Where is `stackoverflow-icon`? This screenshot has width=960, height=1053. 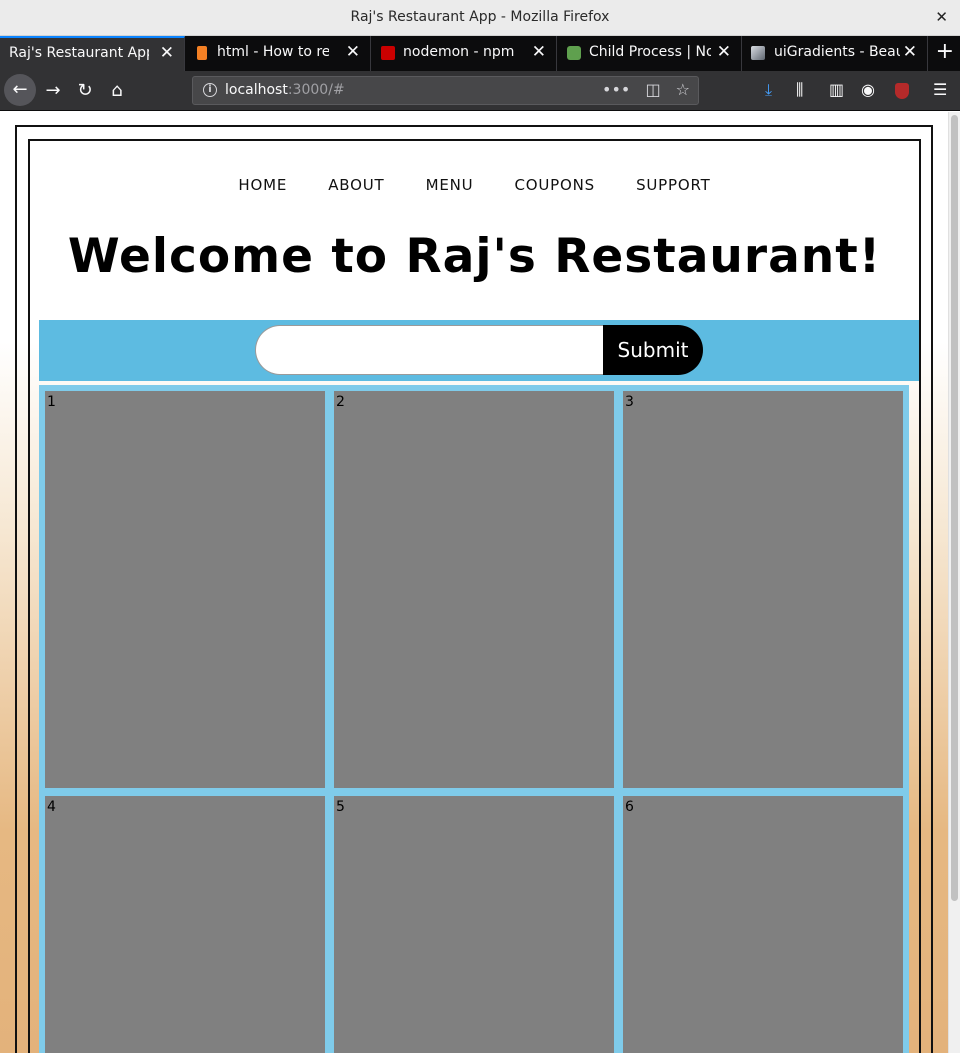
stackoverflow-icon is located at coordinates (202, 53).